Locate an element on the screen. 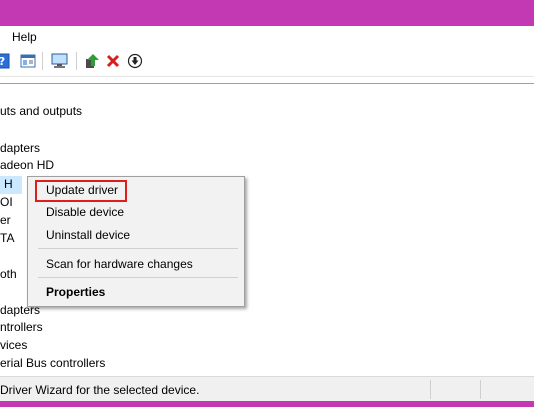  tree-item: erial Bus controllers is located at coordinates (52, 363).